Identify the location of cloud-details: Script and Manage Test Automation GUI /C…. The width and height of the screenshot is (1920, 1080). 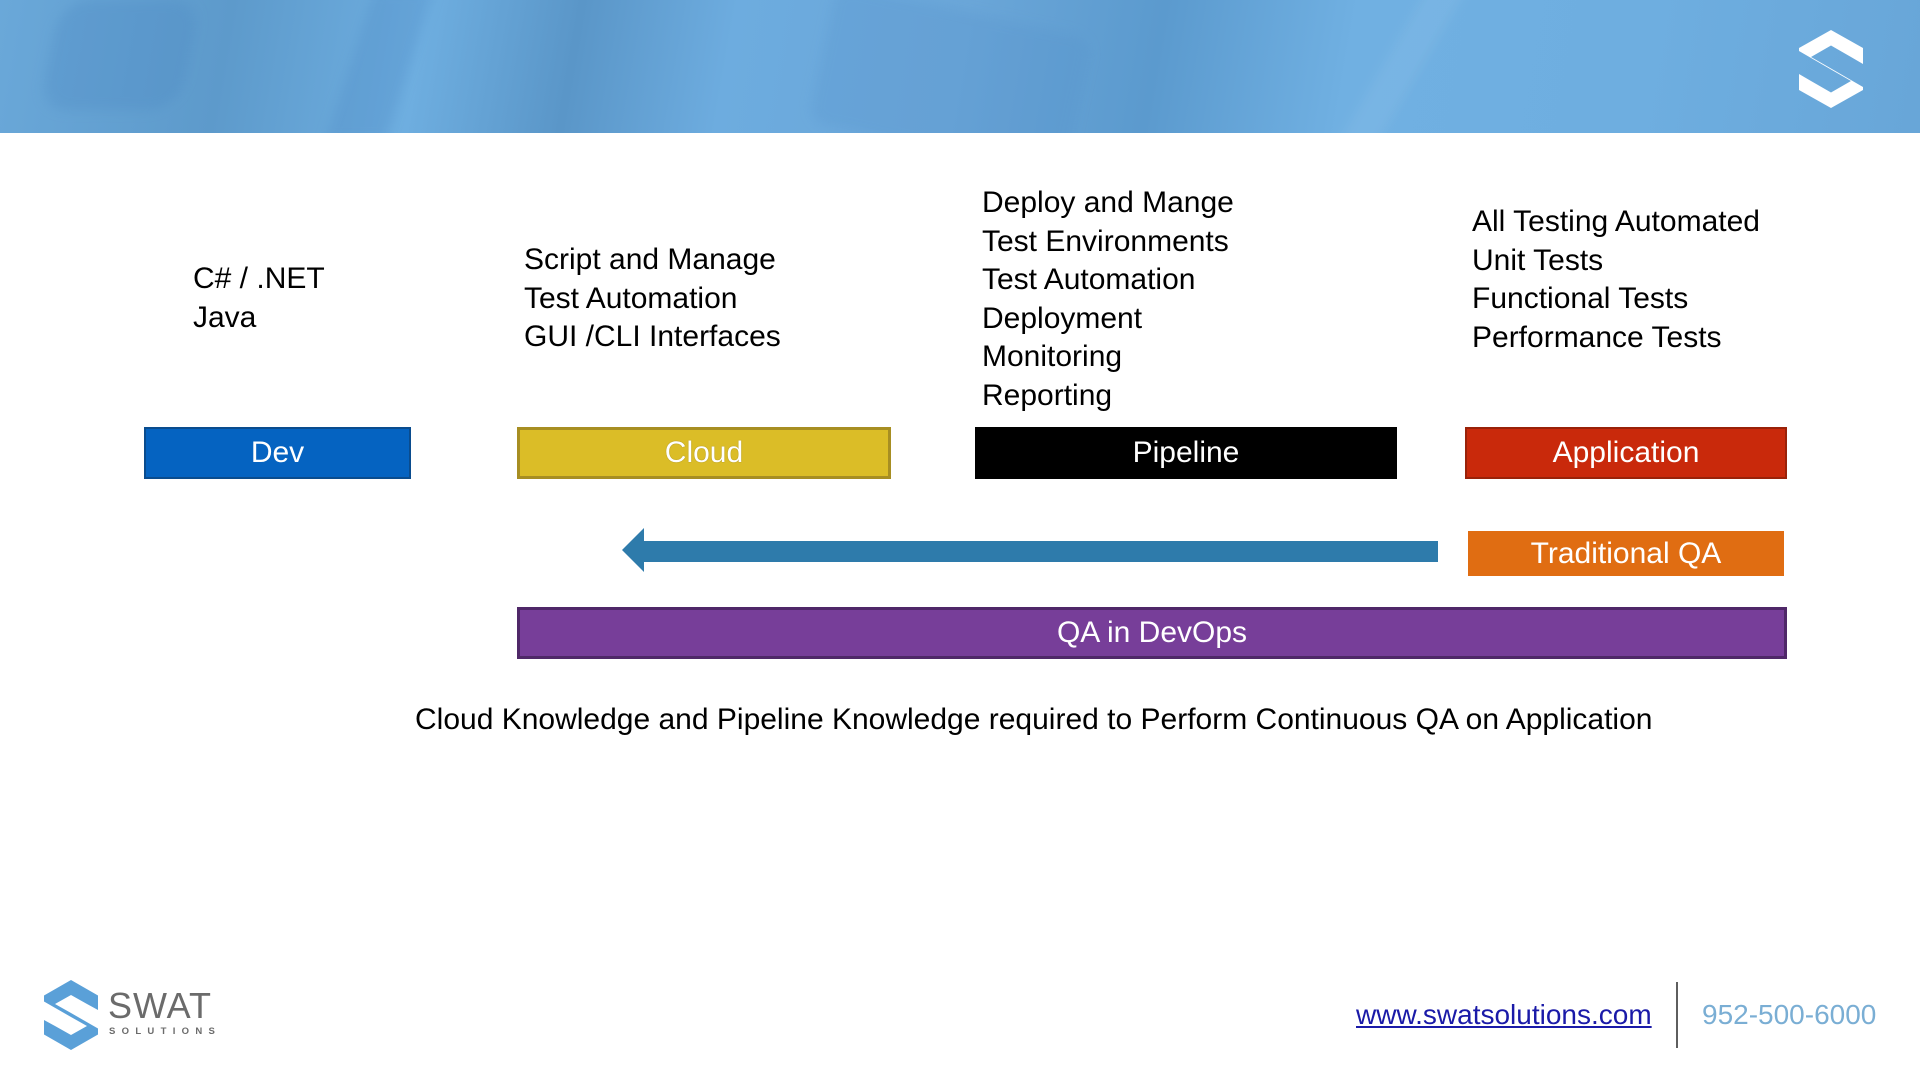
(652, 299).